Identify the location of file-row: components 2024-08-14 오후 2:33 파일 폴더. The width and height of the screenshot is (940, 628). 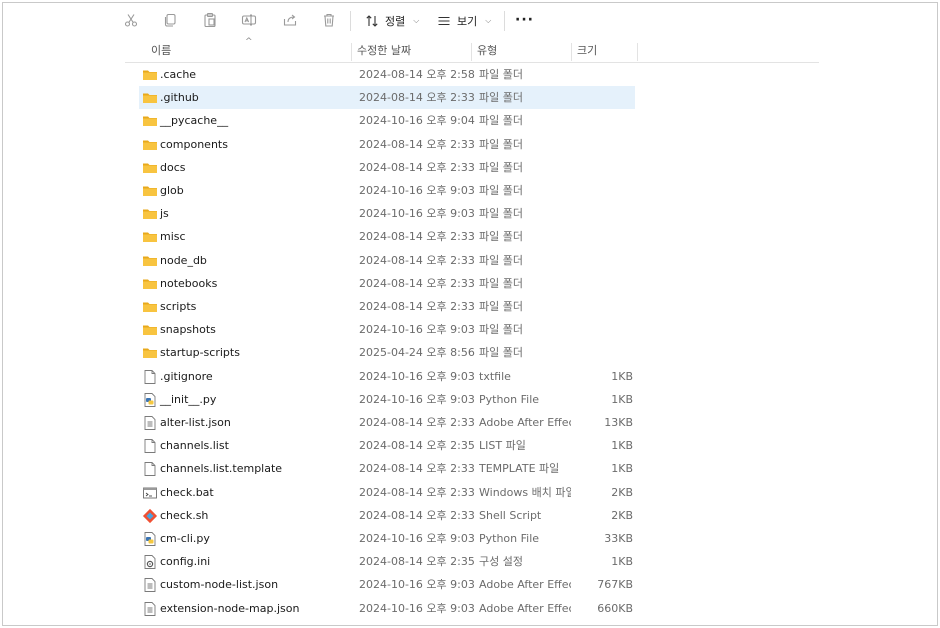
(387, 144).